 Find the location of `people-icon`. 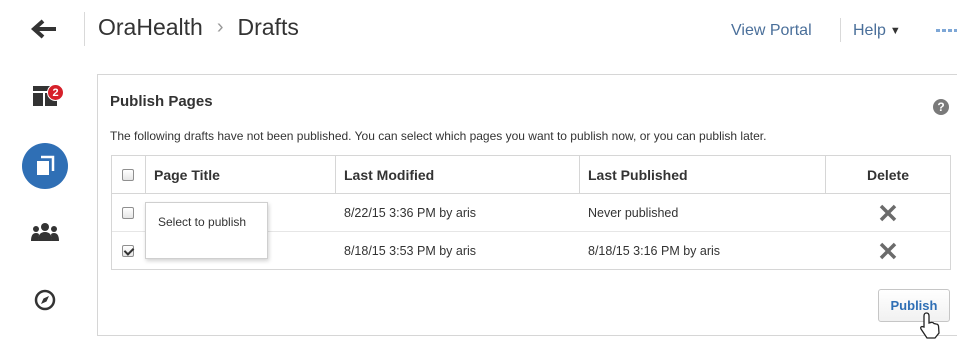

people-icon is located at coordinates (45, 232).